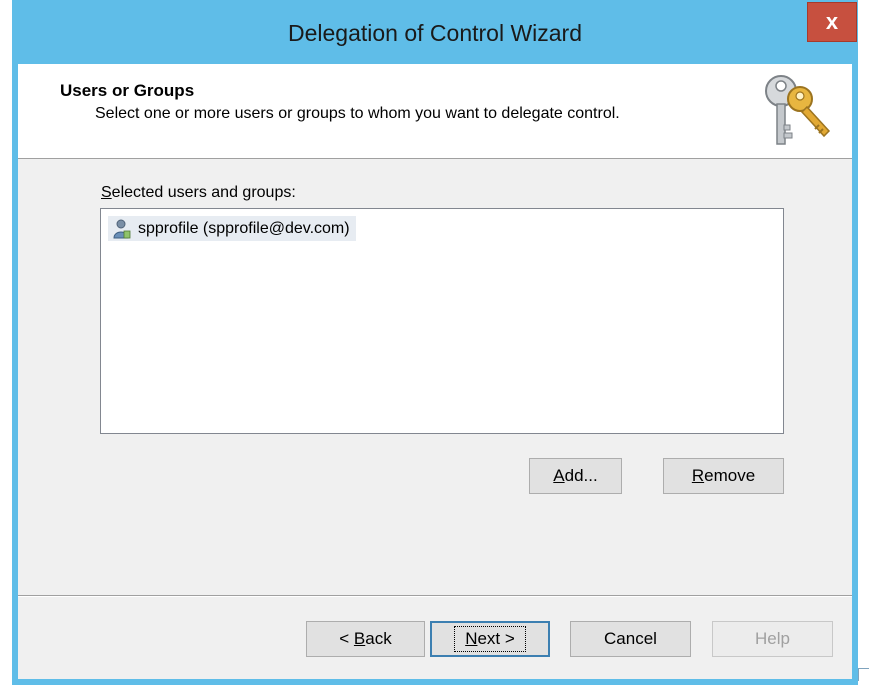 The height and width of the screenshot is (685, 870). Describe the element at coordinates (863, 674) in the screenshot. I see `resize-grip-icon` at that location.